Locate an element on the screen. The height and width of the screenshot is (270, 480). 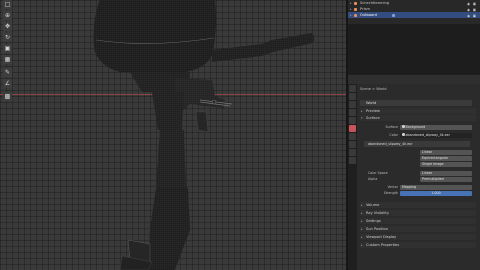
alpha-dropdown: Premultiplied is located at coordinates (446, 179).